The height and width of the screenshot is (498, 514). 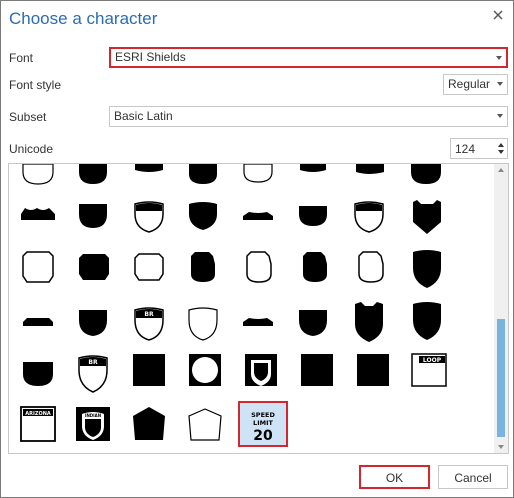 What do you see at coordinates (501, 145) in the screenshot?
I see `spin-up-icon` at bounding box center [501, 145].